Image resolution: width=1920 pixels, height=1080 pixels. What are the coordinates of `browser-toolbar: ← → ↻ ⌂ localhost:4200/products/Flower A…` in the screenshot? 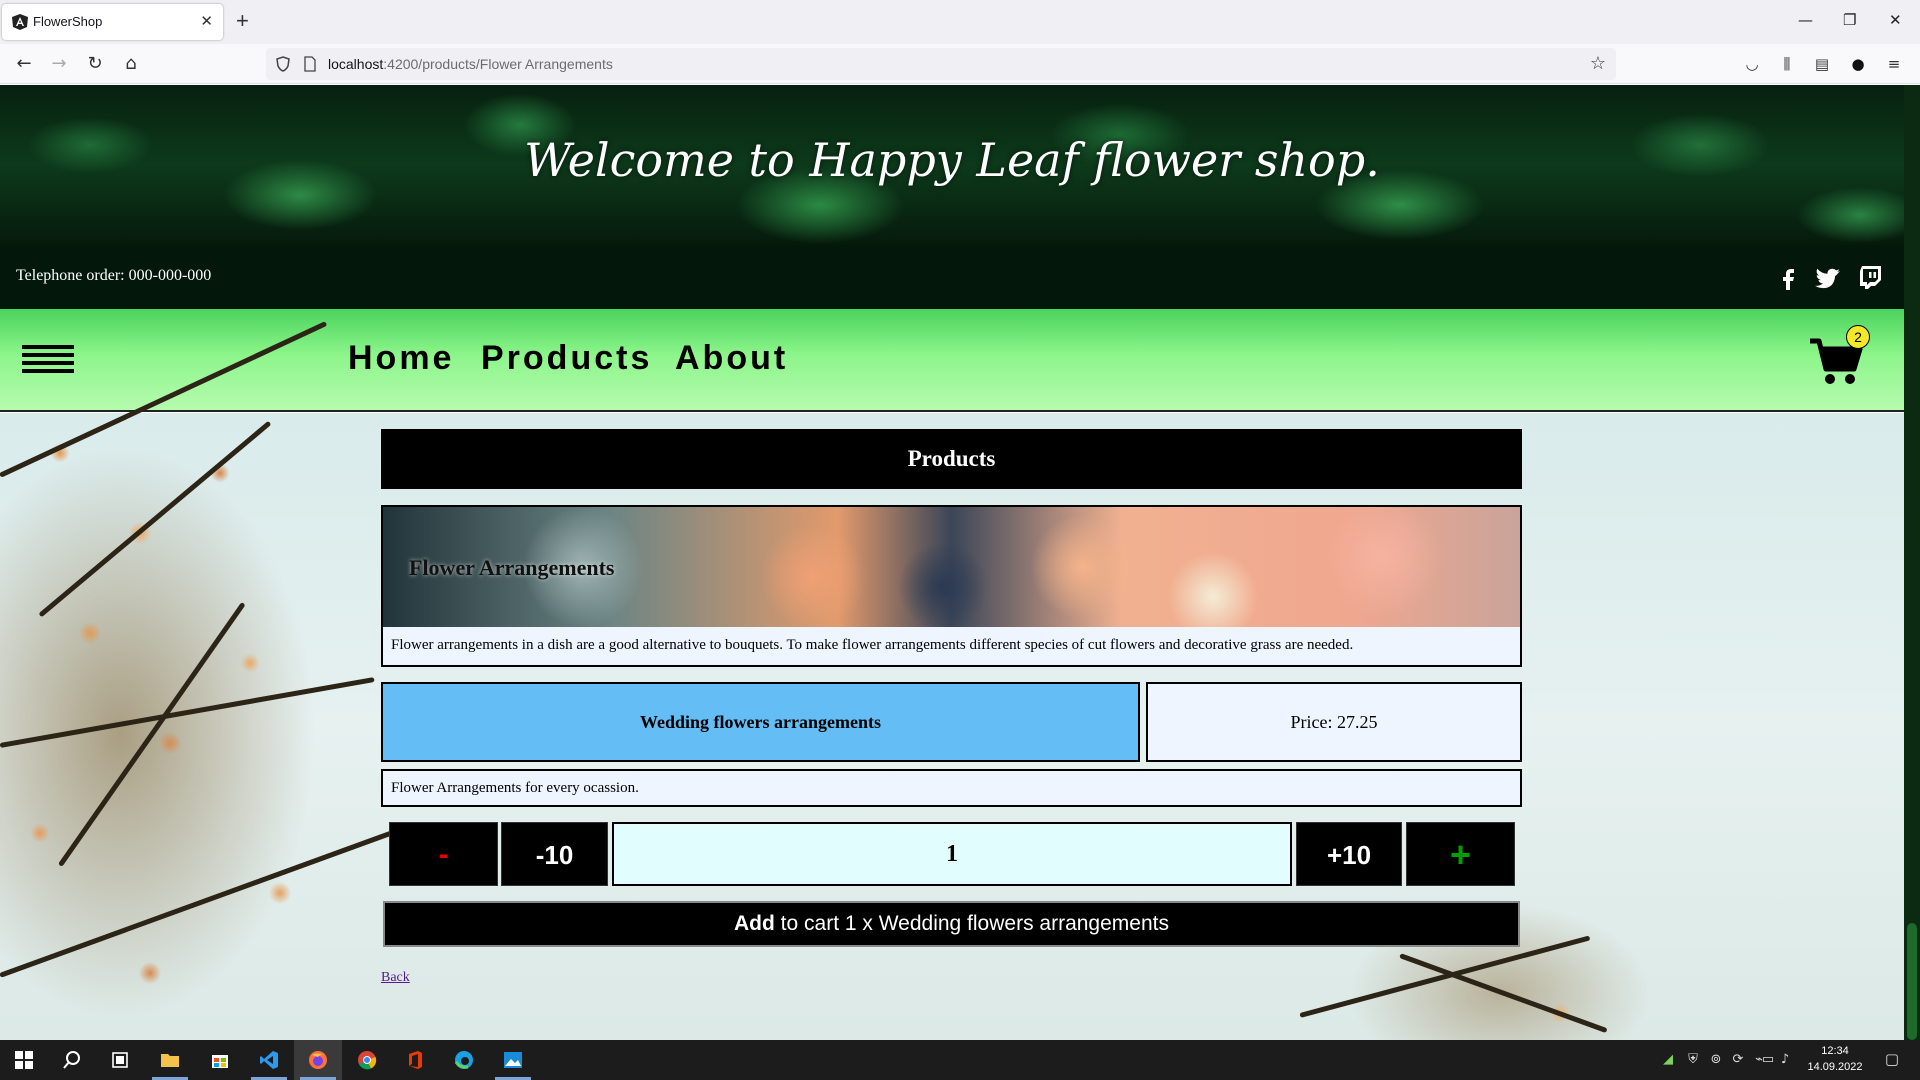 It's located at (960, 64).